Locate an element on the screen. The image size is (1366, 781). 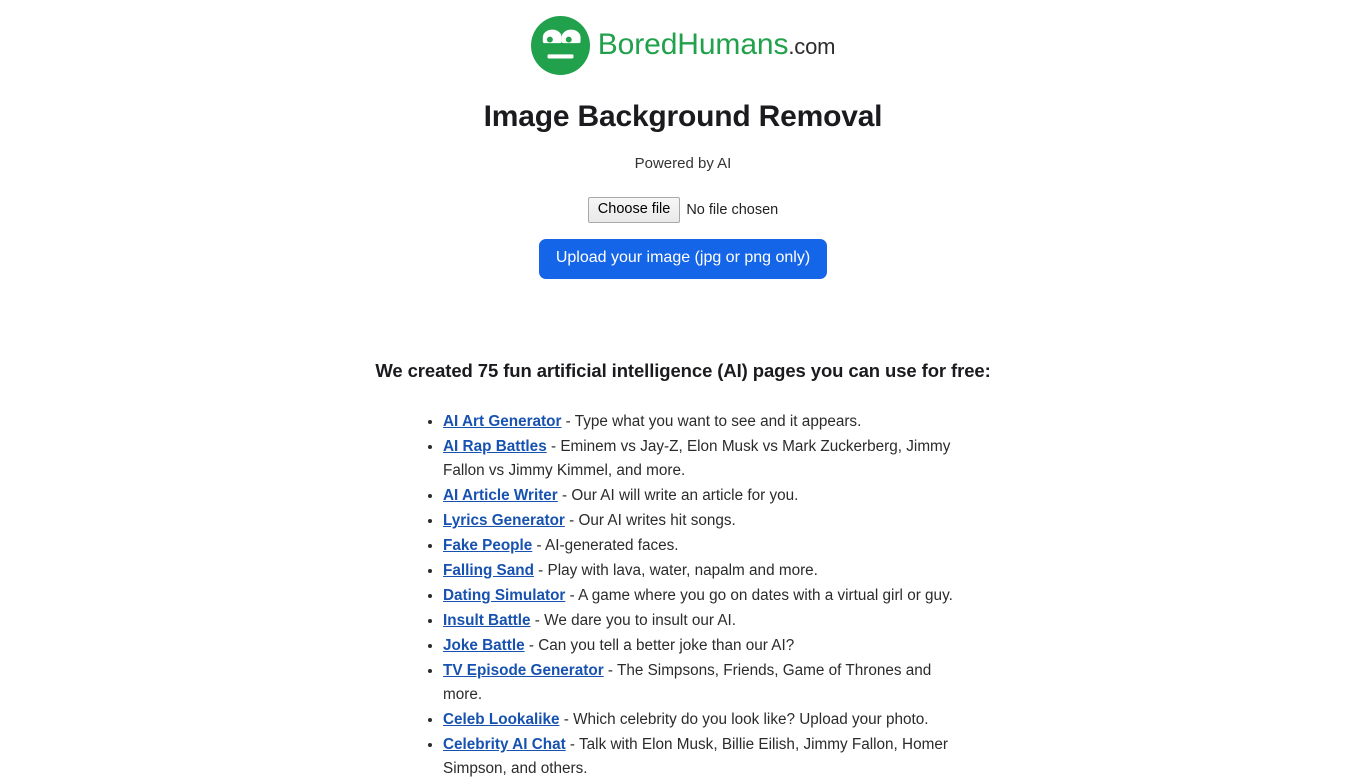
site-logo-text: BoredHumans.com is located at coordinates (717, 45).